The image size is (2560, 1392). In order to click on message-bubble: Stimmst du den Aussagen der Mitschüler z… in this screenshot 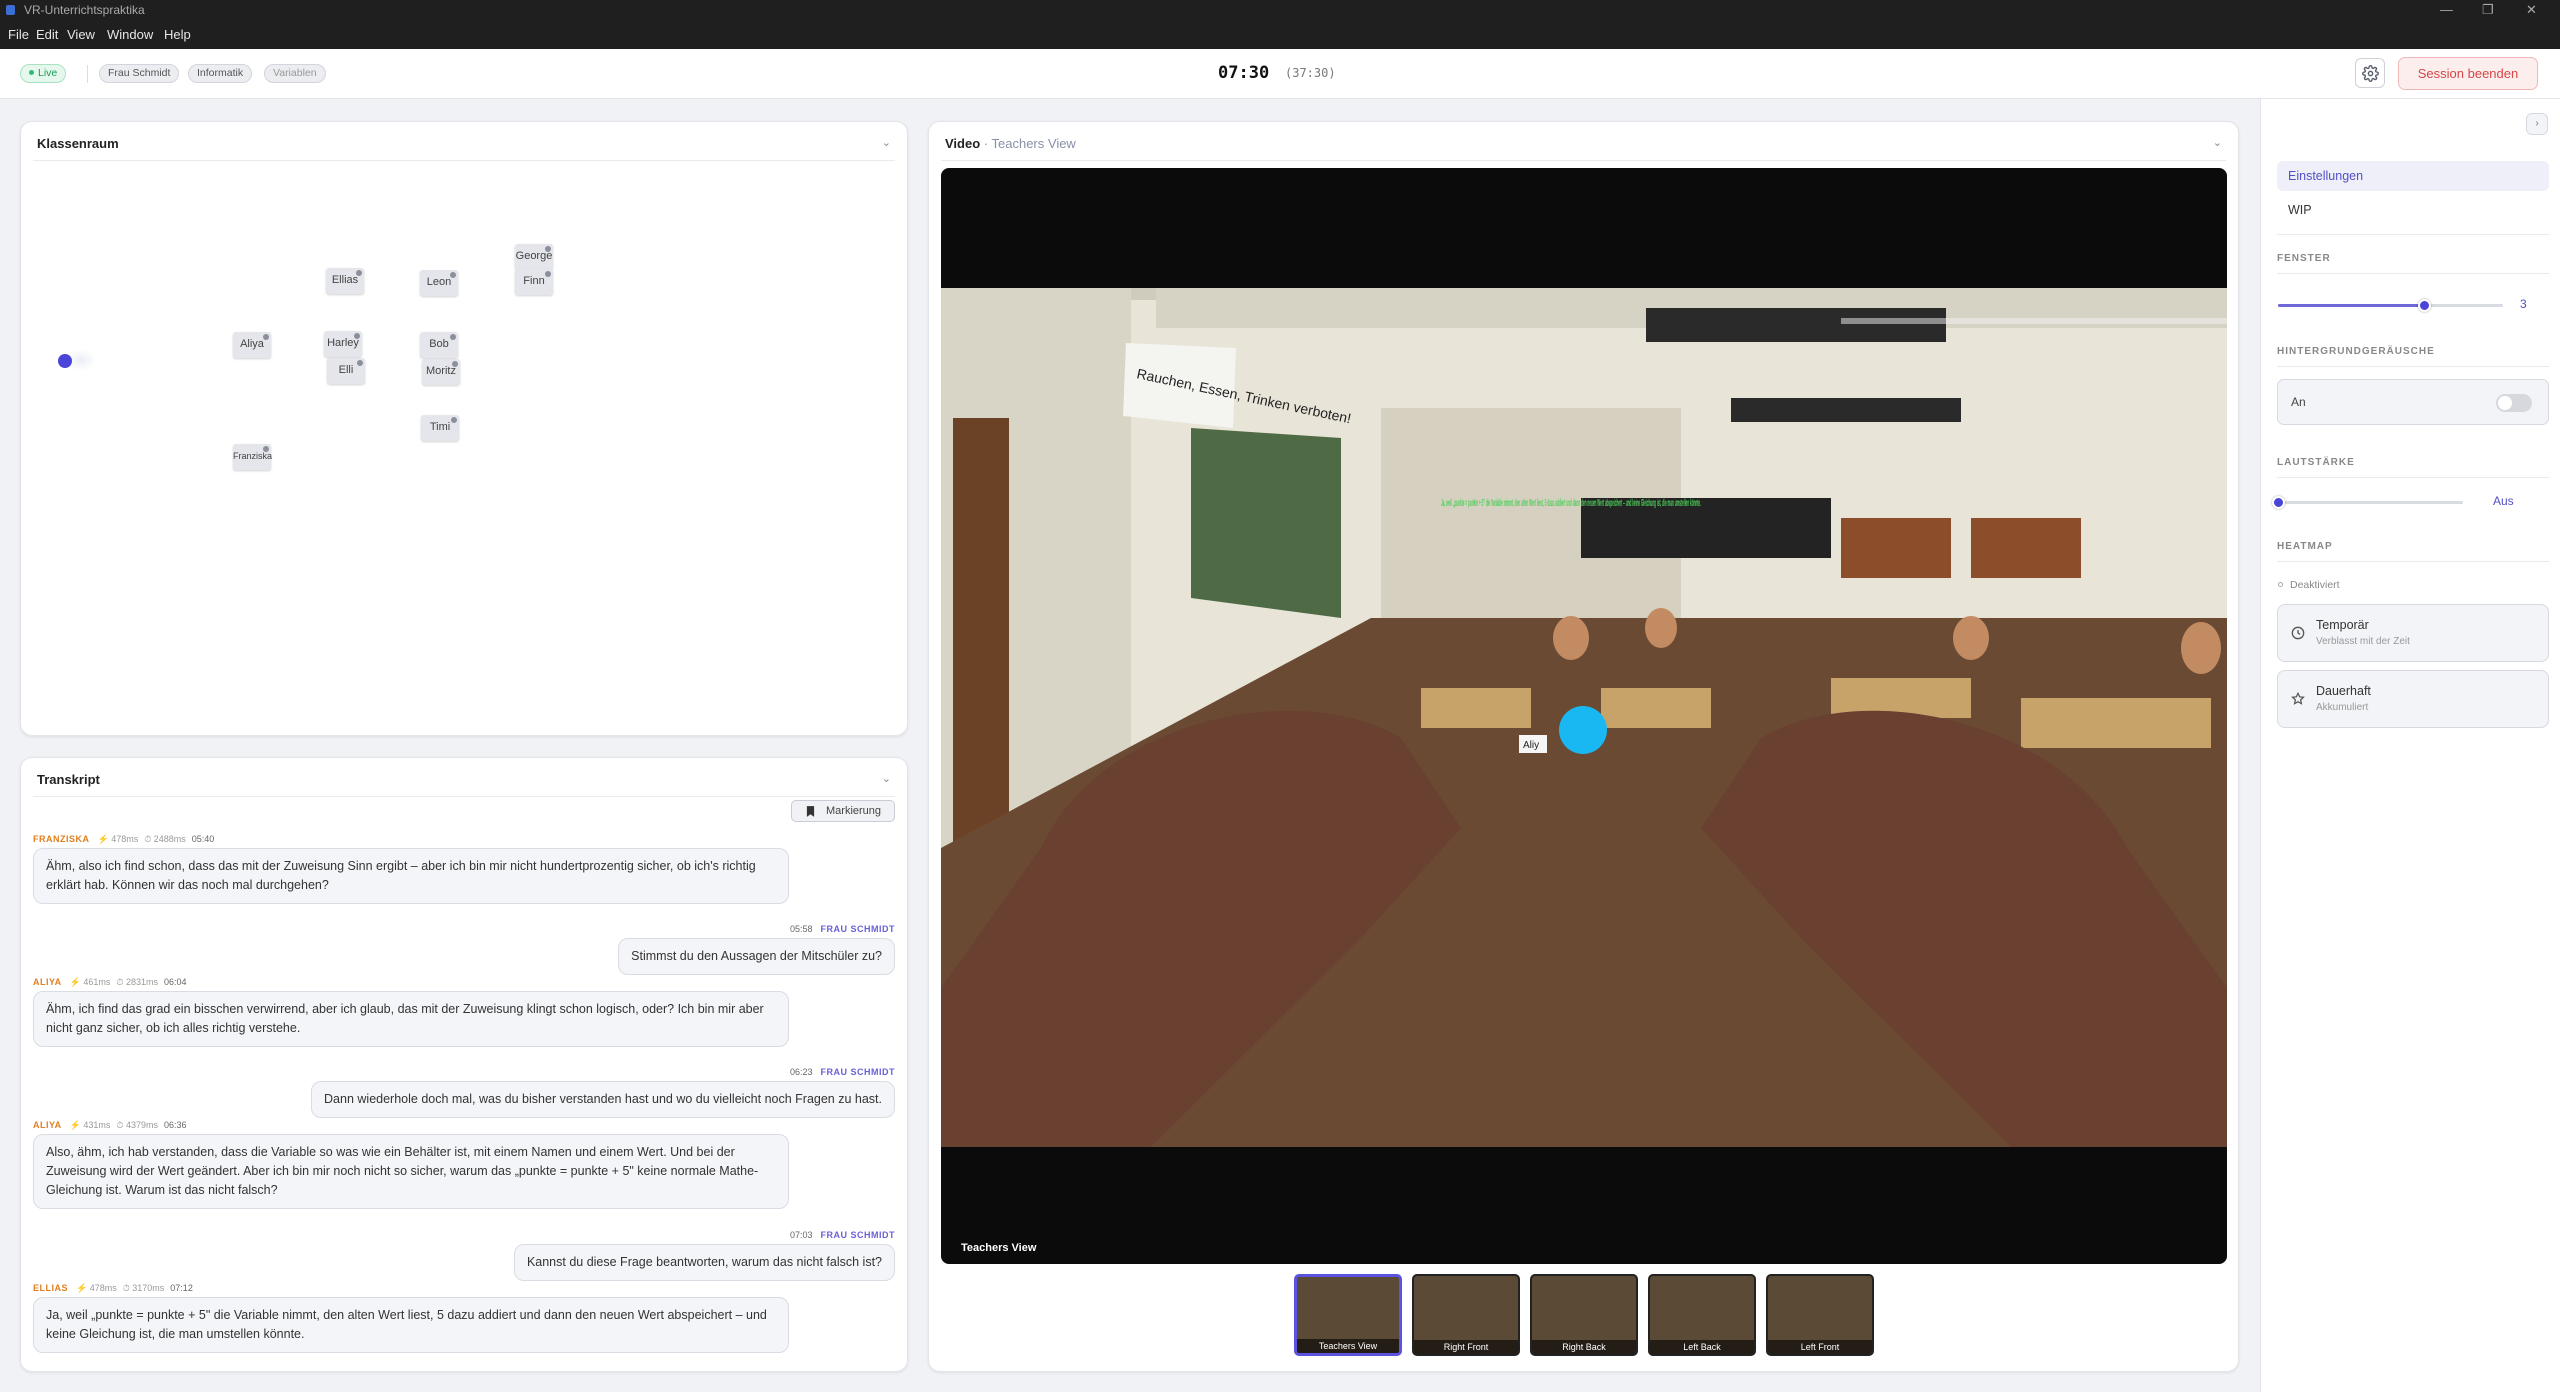, I will do `click(756, 956)`.